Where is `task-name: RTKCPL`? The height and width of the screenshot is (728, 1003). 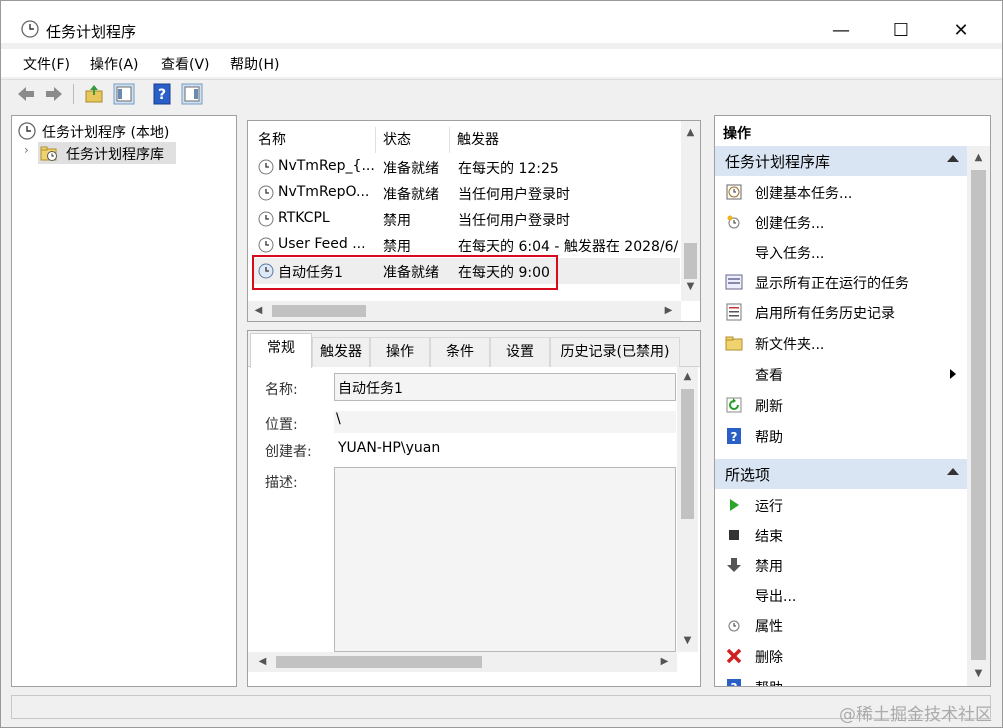 task-name: RTKCPL is located at coordinates (304, 218).